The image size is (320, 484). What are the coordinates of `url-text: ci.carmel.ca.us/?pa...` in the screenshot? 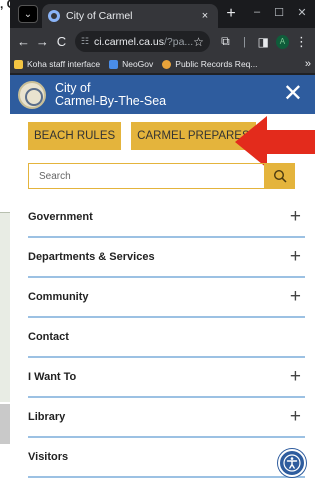 It's located at (143, 42).